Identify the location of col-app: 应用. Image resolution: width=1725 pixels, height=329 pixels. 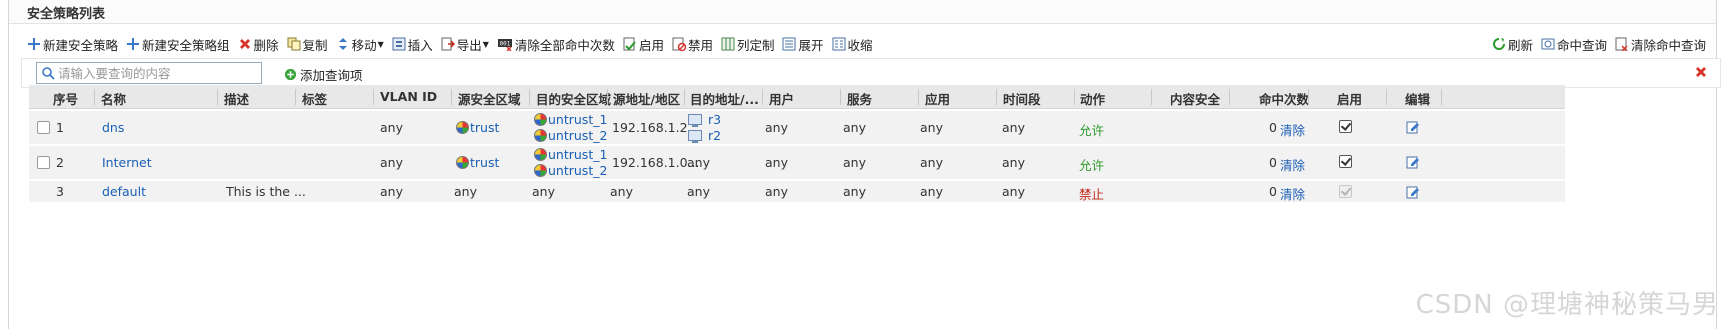
(937, 98).